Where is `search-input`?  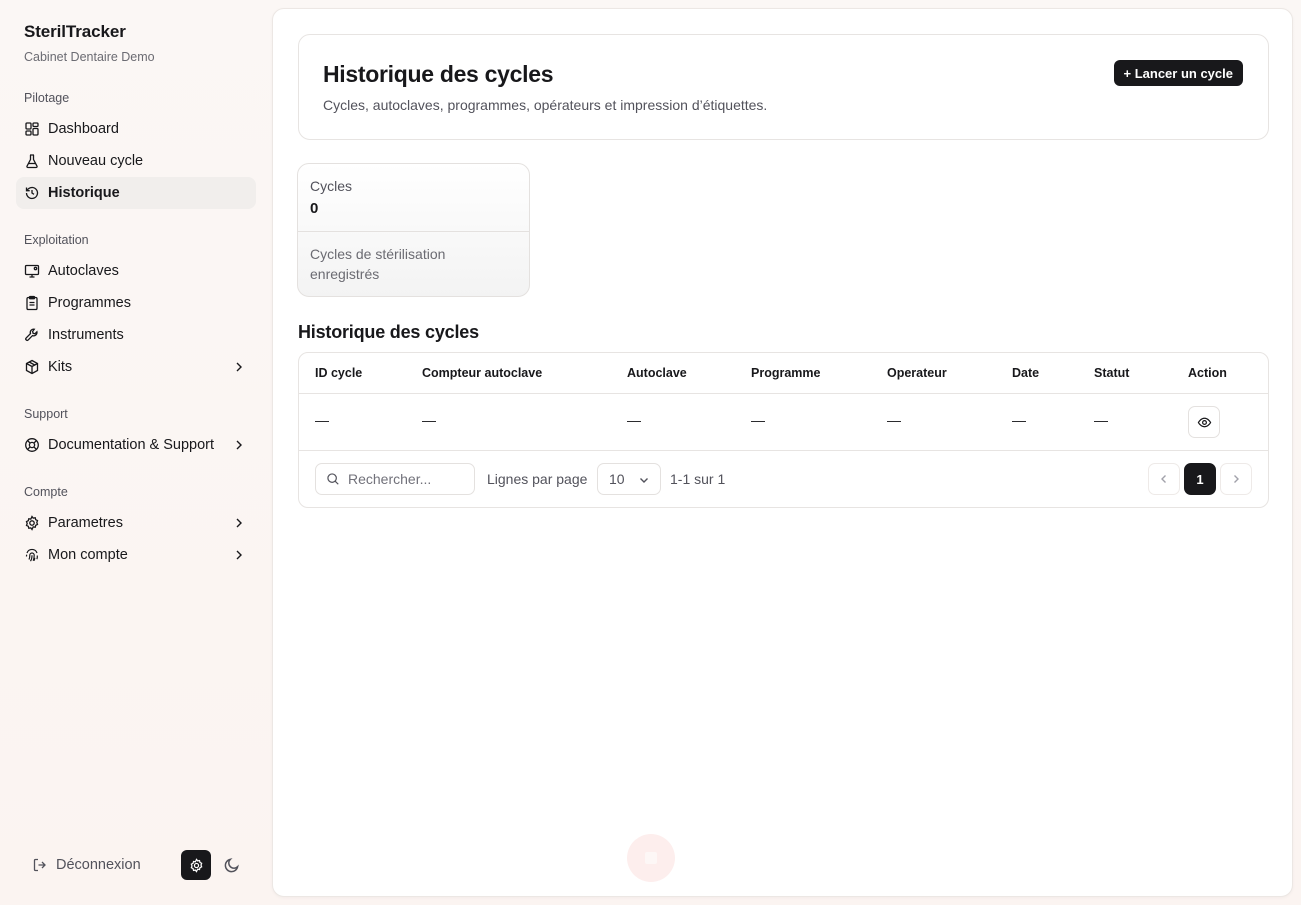
search-input is located at coordinates (403, 479).